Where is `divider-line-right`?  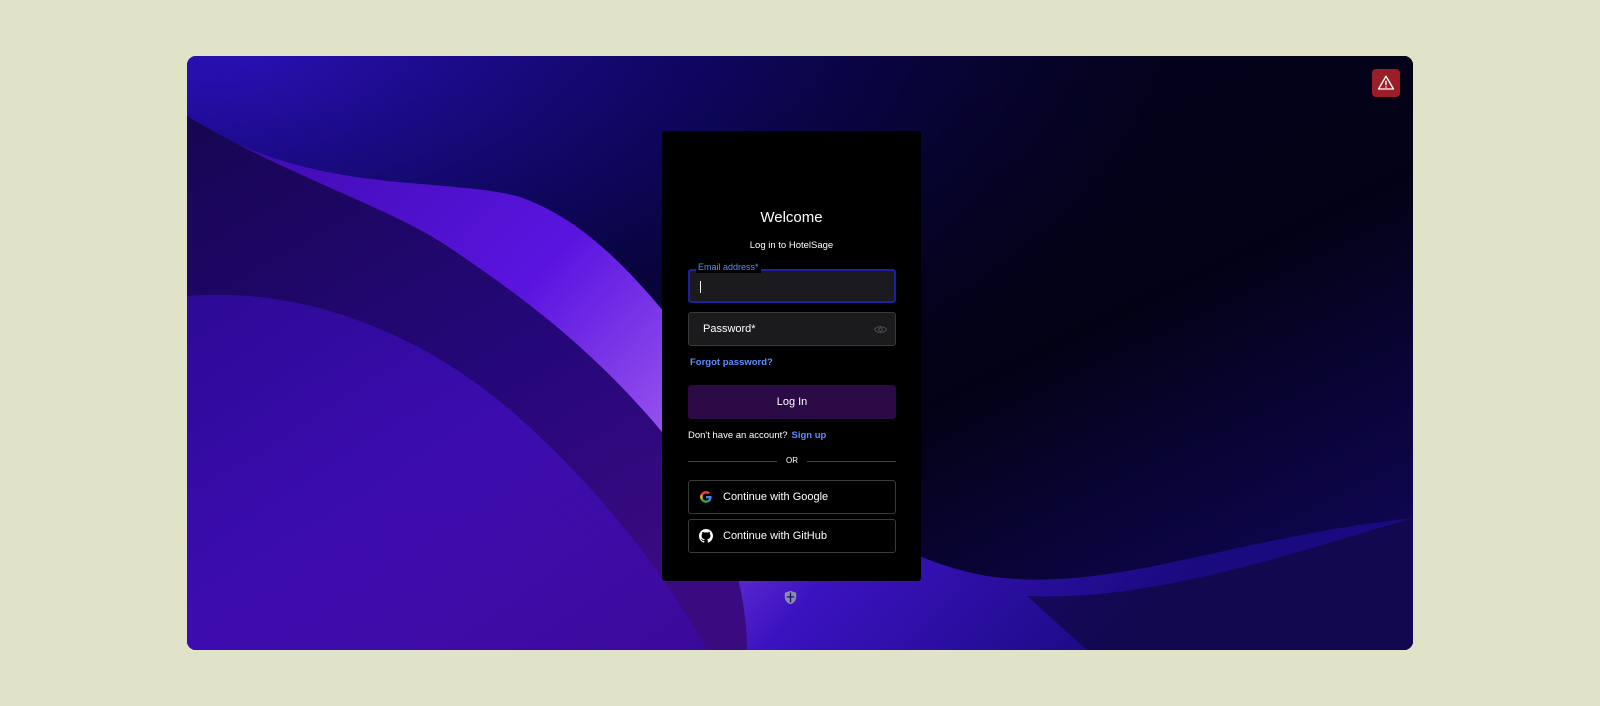
divider-line-right is located at coordinates (851, 461).